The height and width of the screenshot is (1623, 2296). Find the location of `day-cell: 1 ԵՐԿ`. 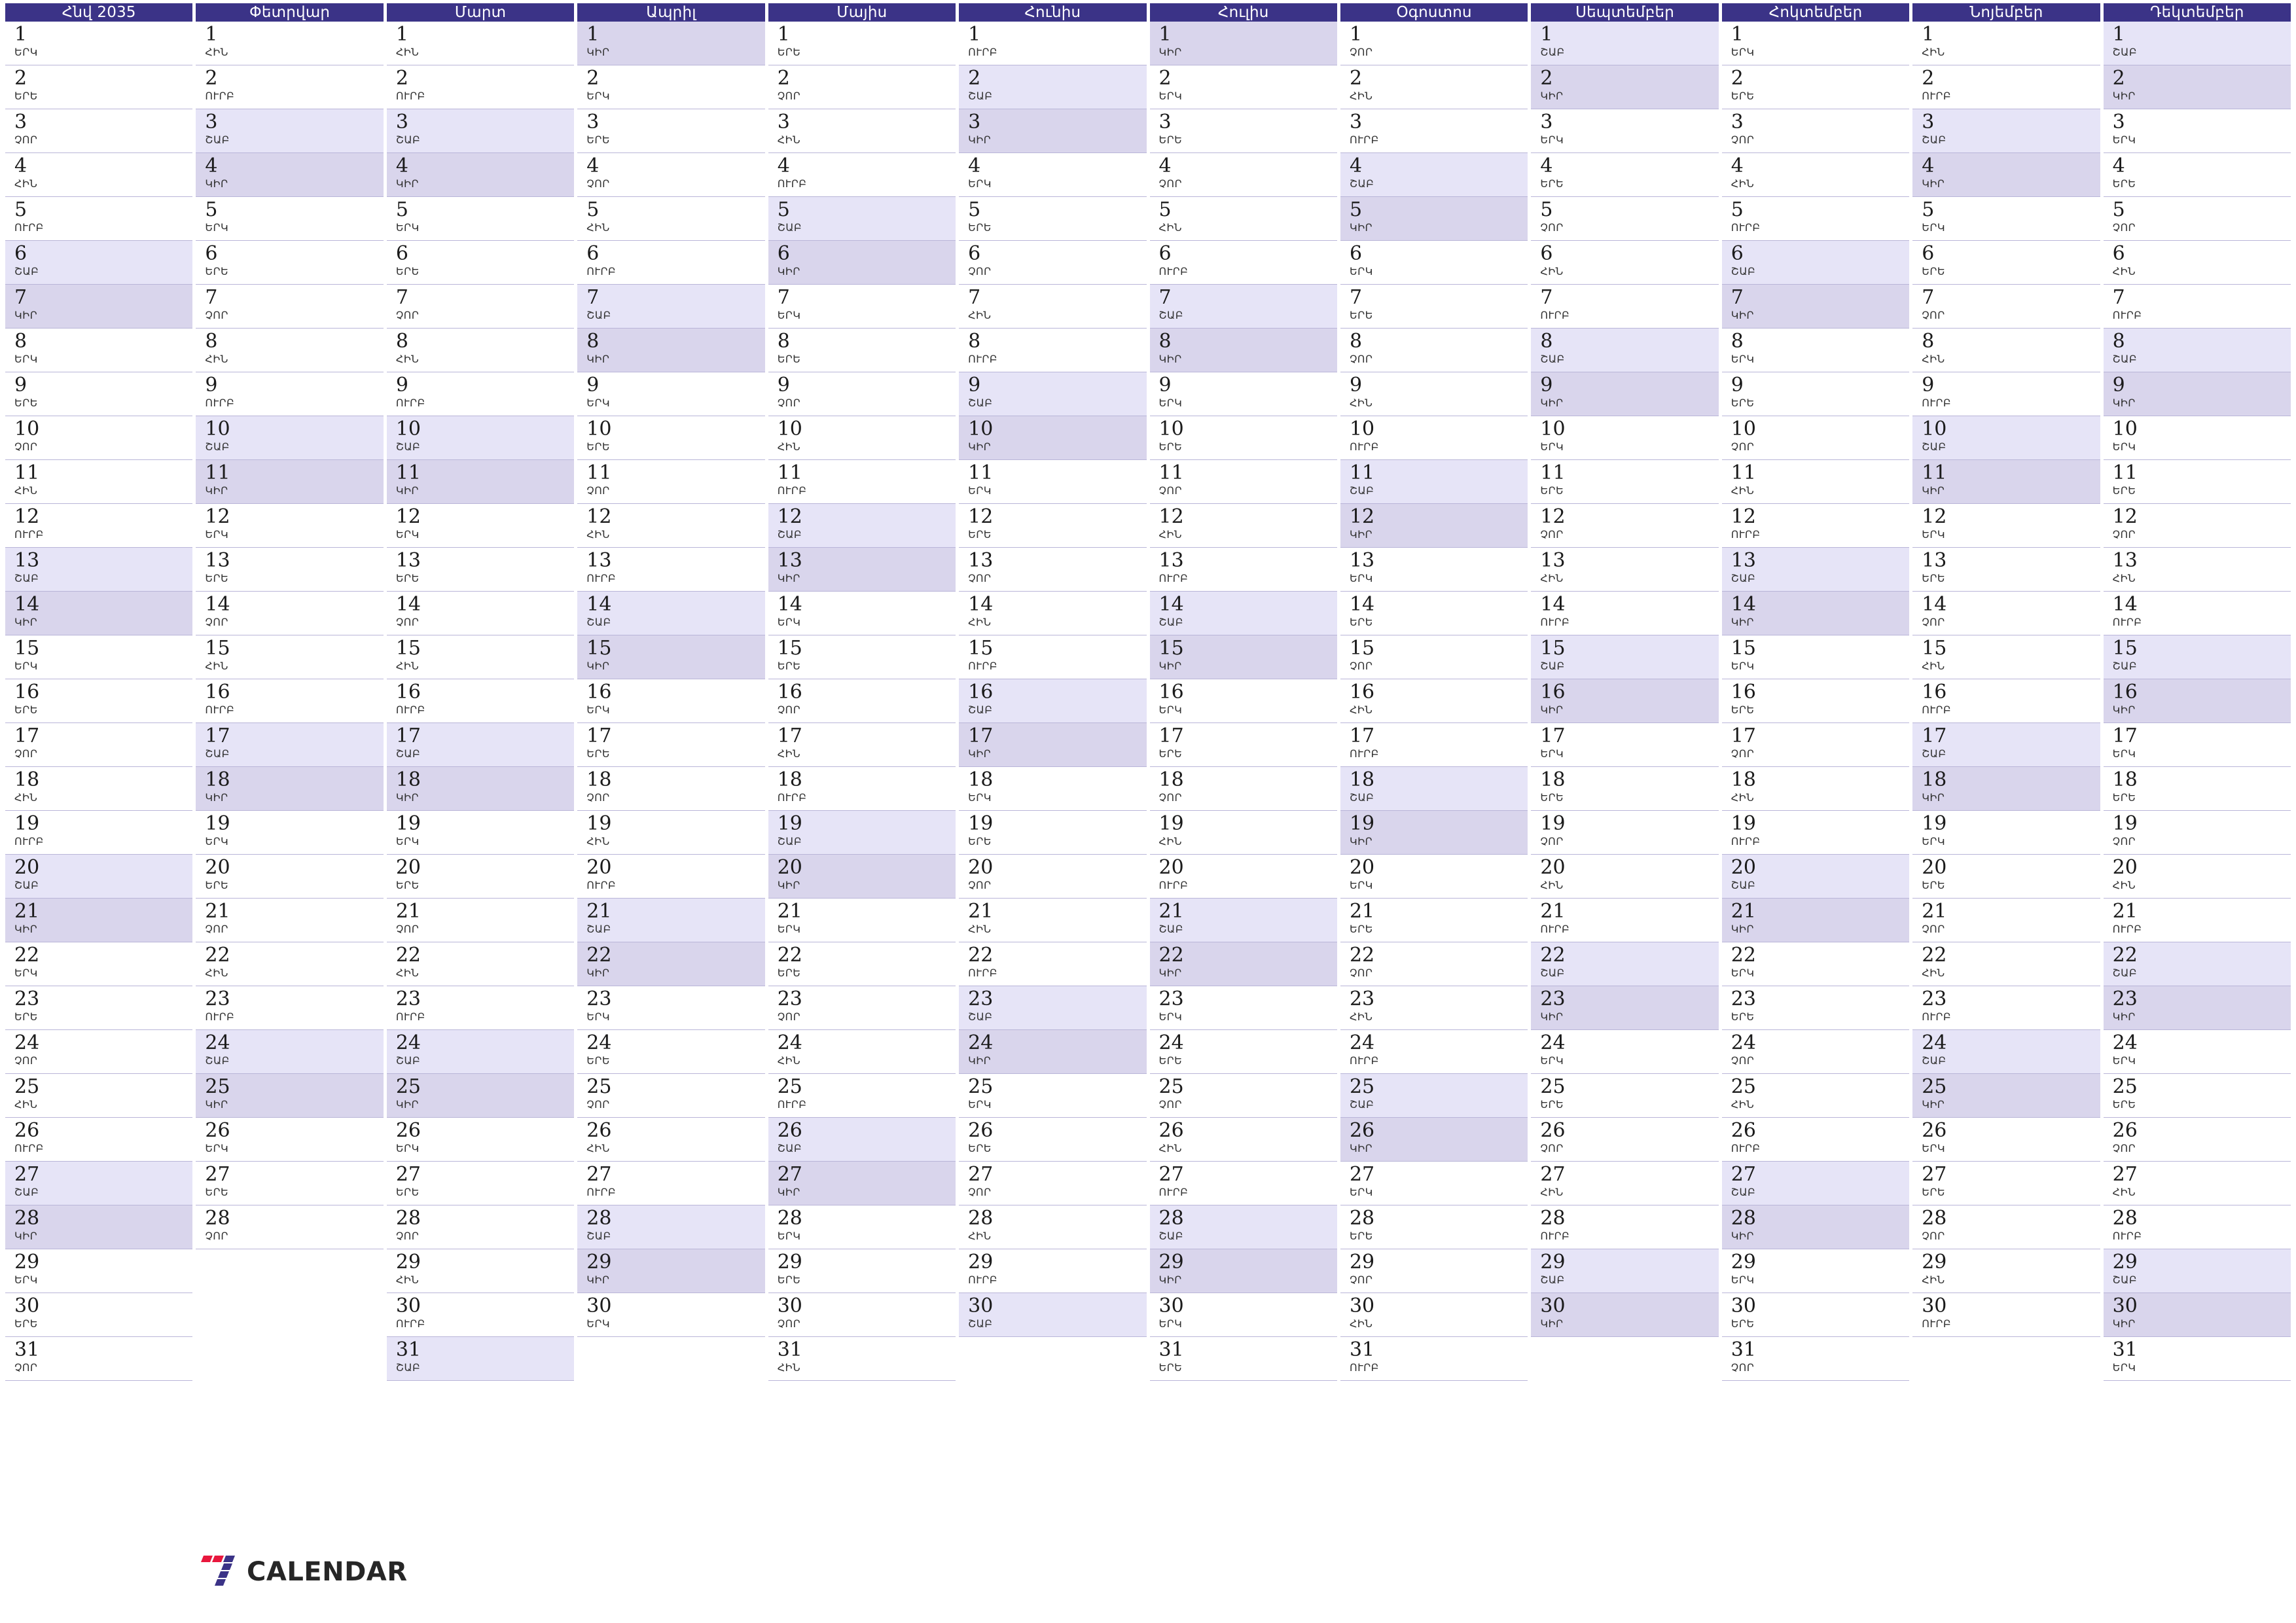

day-cell: 1 ԵՐԿ is located at coordinates (1815, 43).